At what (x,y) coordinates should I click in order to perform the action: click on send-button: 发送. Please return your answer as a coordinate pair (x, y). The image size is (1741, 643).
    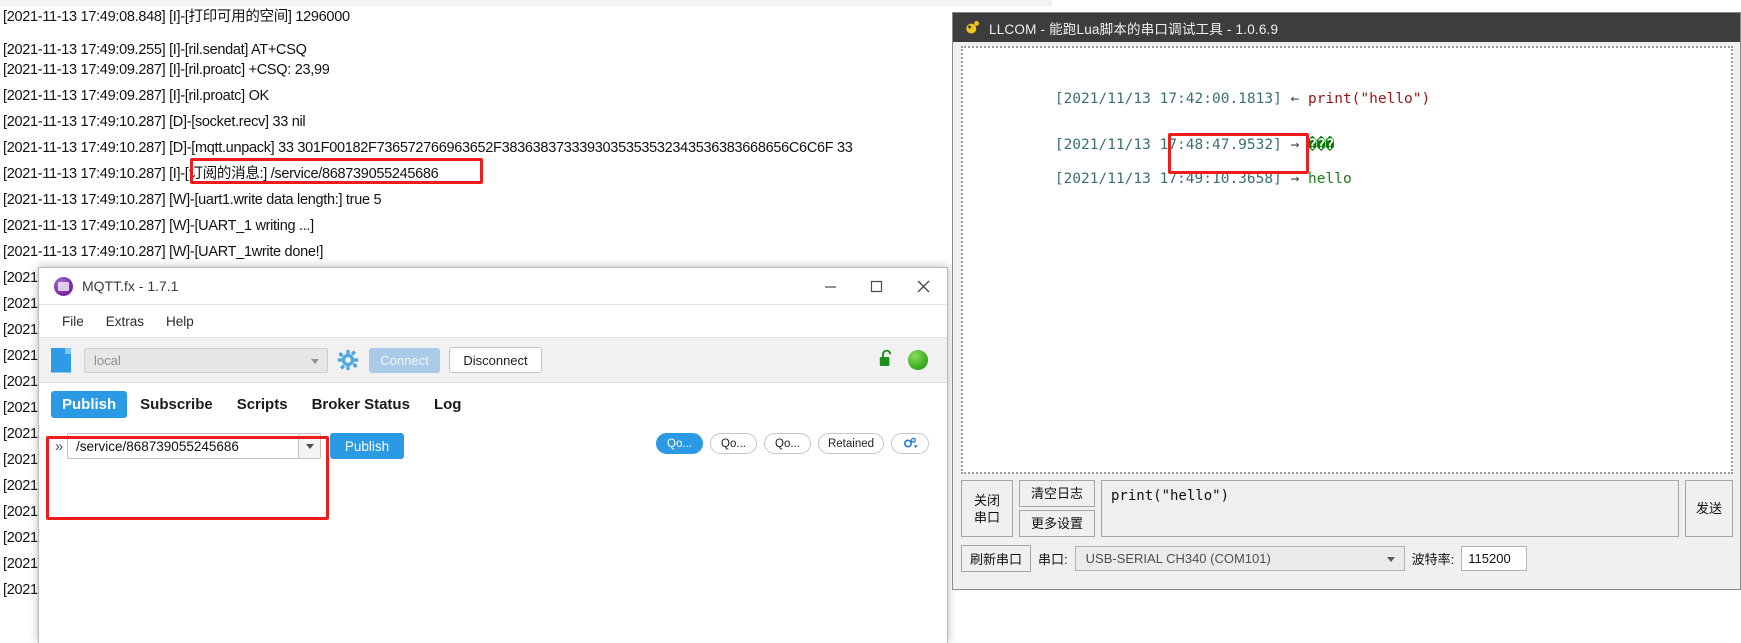
    Looking at the image, I should click on (1709, 508).